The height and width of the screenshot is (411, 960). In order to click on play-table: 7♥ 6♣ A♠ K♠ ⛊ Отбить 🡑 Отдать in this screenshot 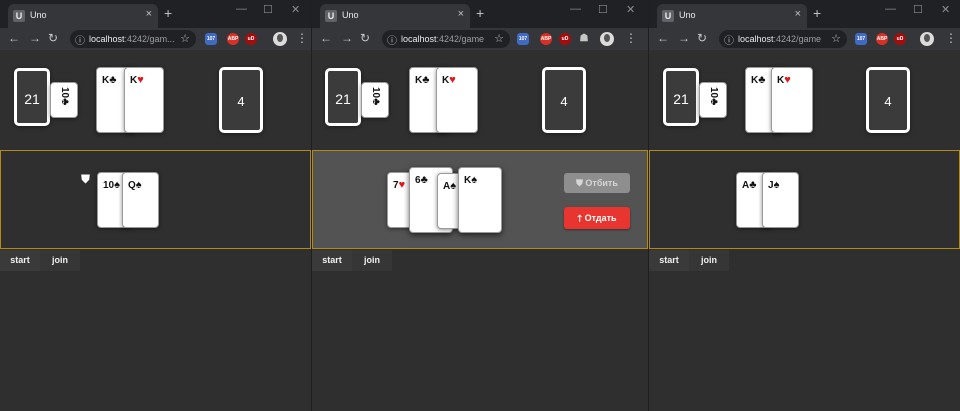, I will do `click(480, 199)`.